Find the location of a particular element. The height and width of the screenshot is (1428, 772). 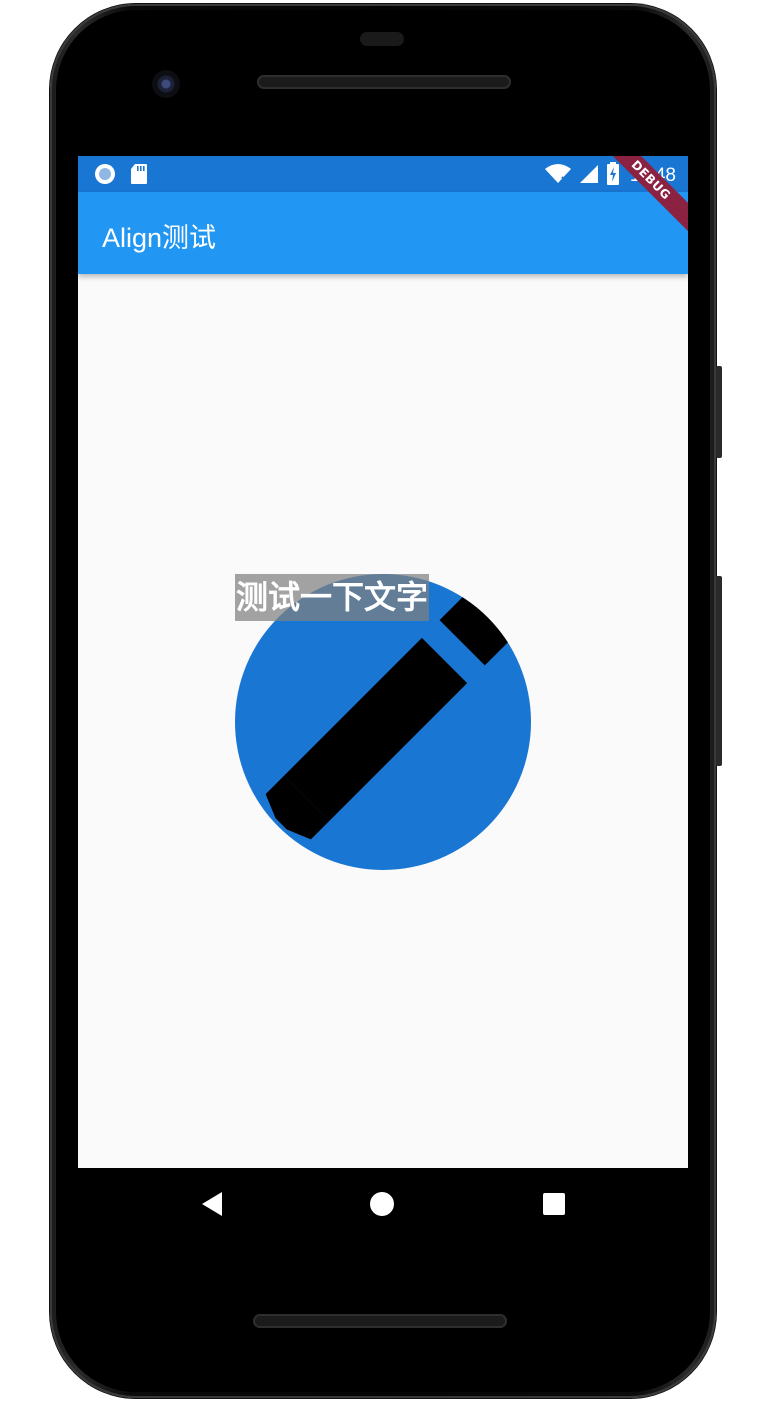

volume-button is located at coordinates (719, 671).